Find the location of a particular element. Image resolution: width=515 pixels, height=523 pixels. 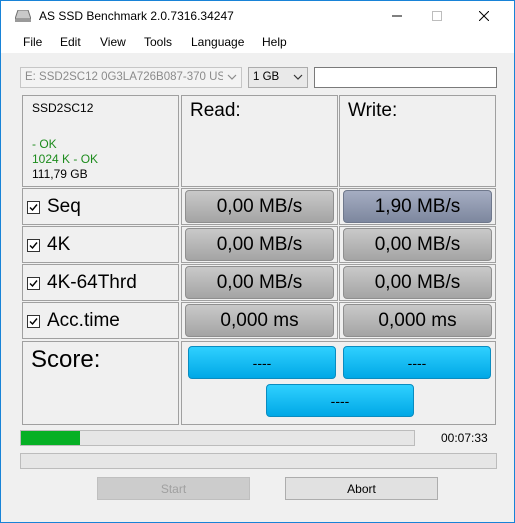

menu-view: View is located at coordinates (113, 42).